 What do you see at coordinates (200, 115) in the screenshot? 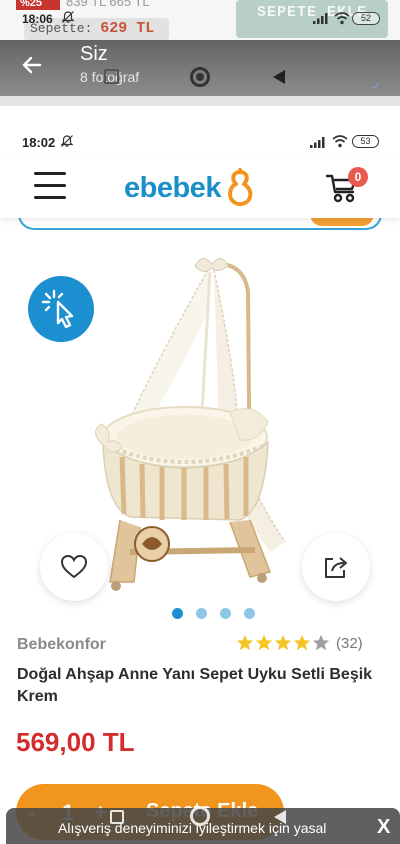
I see `separator-white` at bounding box center [200, 115].